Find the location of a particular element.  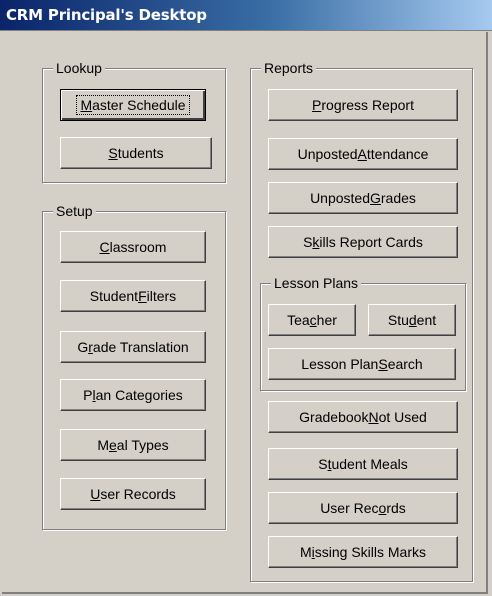

student-meals-button: St udent Meals is located at coordinates (363, 464).